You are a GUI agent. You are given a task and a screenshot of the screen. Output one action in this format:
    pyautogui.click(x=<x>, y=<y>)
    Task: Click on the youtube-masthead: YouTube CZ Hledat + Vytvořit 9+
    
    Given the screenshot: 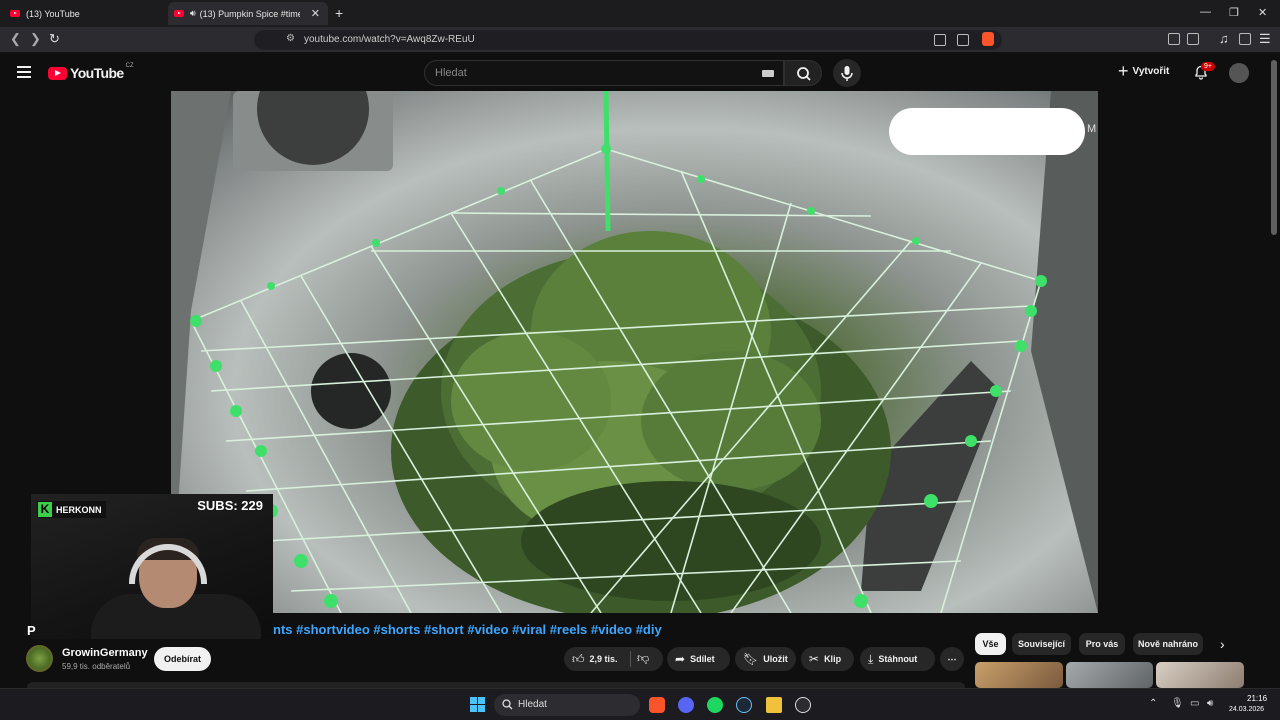 What is the action you would take?
    pyautogui.click(x=634, y=72)
    